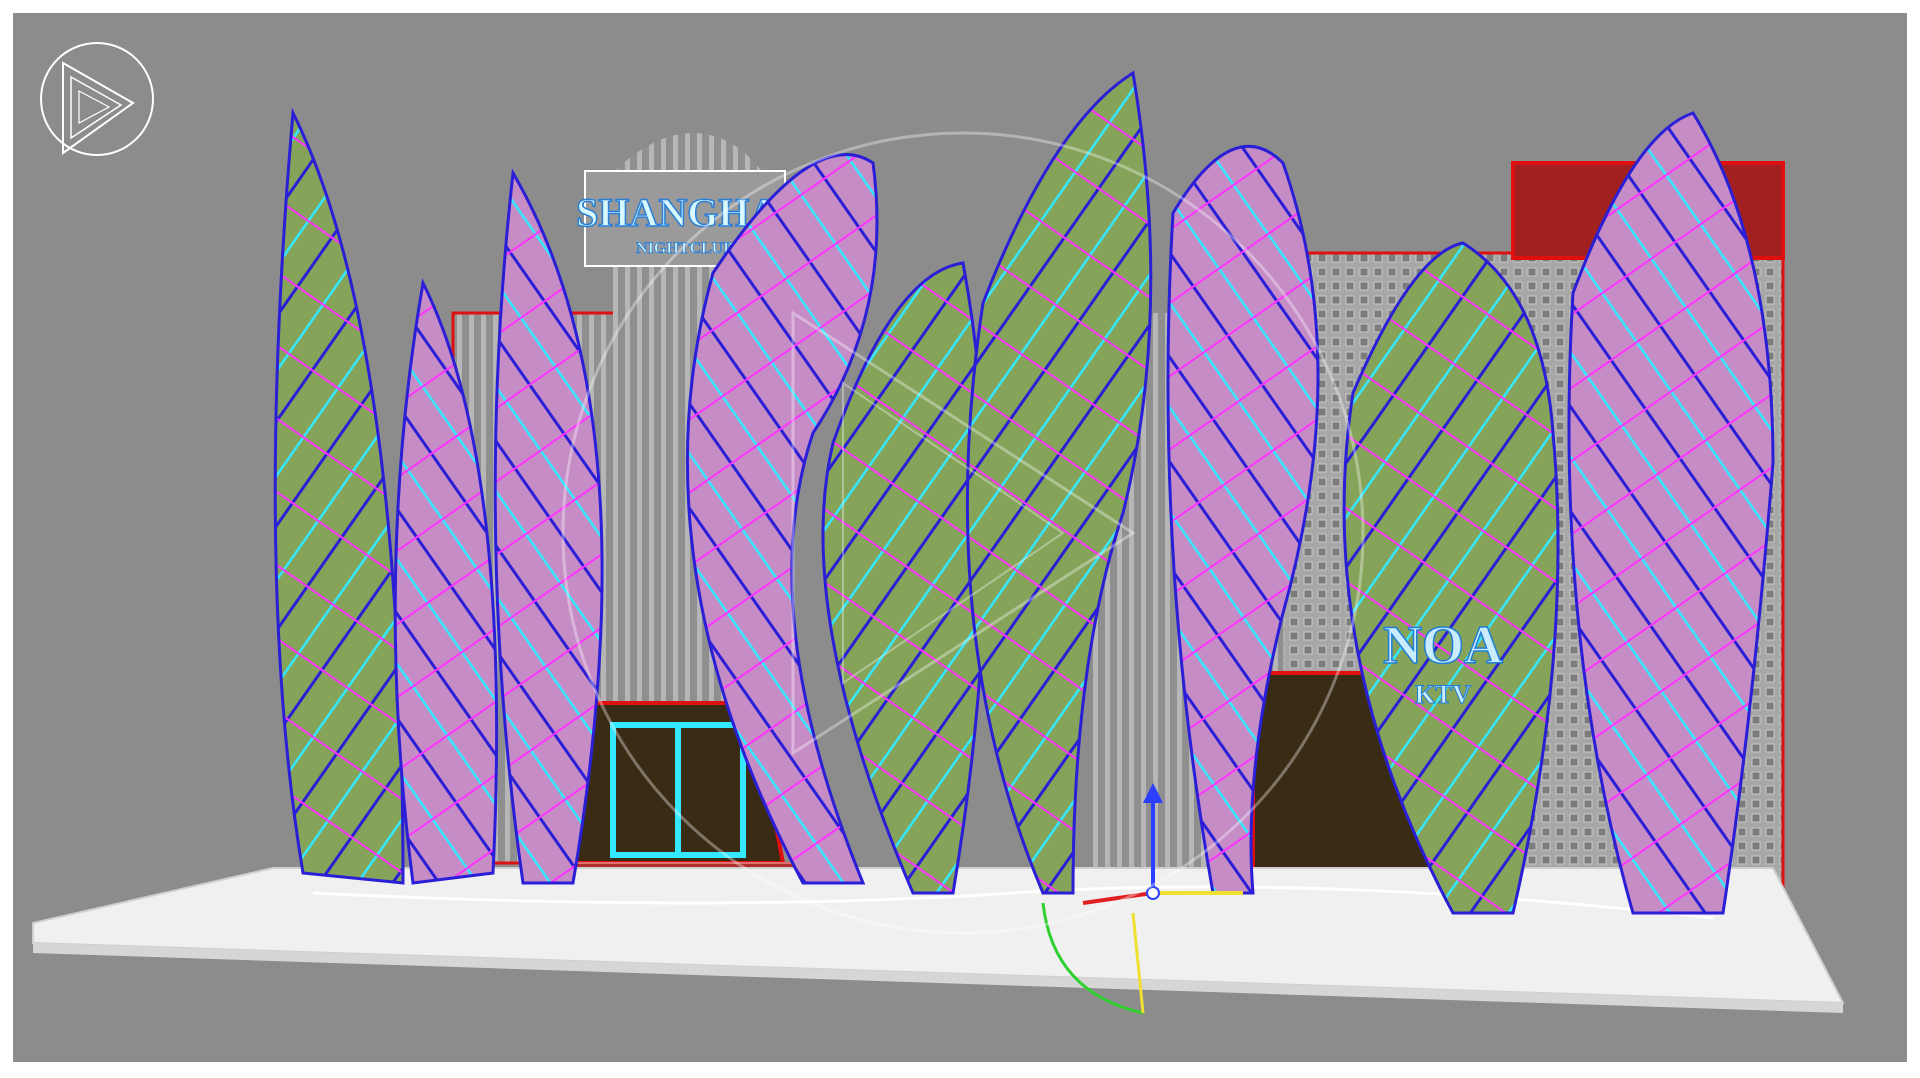 The width and height of the screenshot is (1920, 1078). I want to click on noa-subtitle: KTV, so click(1443, 694).